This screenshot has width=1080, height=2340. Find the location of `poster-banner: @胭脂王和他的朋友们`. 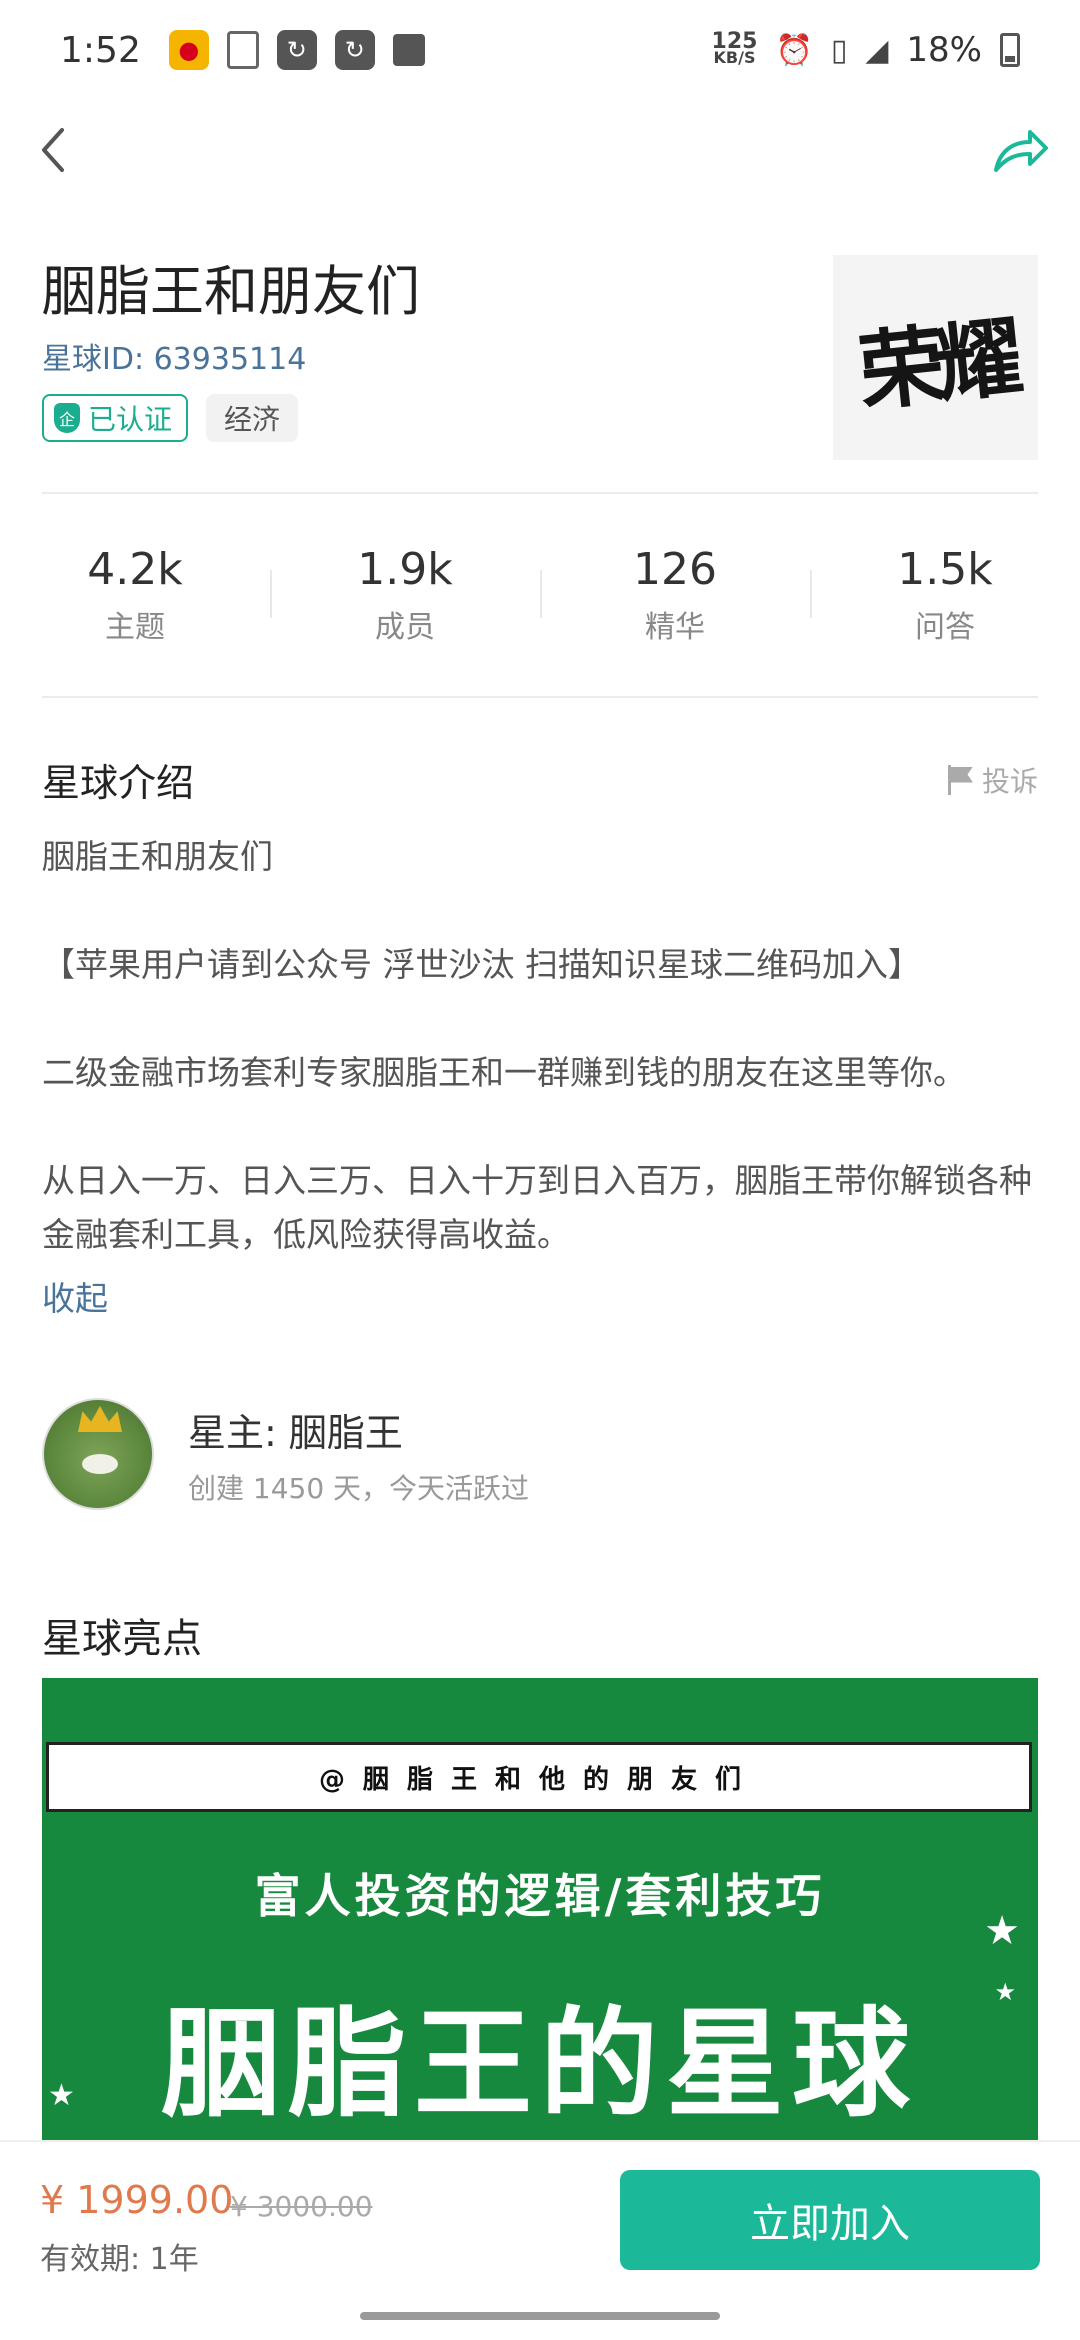

poster-banner: @胭脂王和他的朋友们 is located at coordinates (539, 1777).